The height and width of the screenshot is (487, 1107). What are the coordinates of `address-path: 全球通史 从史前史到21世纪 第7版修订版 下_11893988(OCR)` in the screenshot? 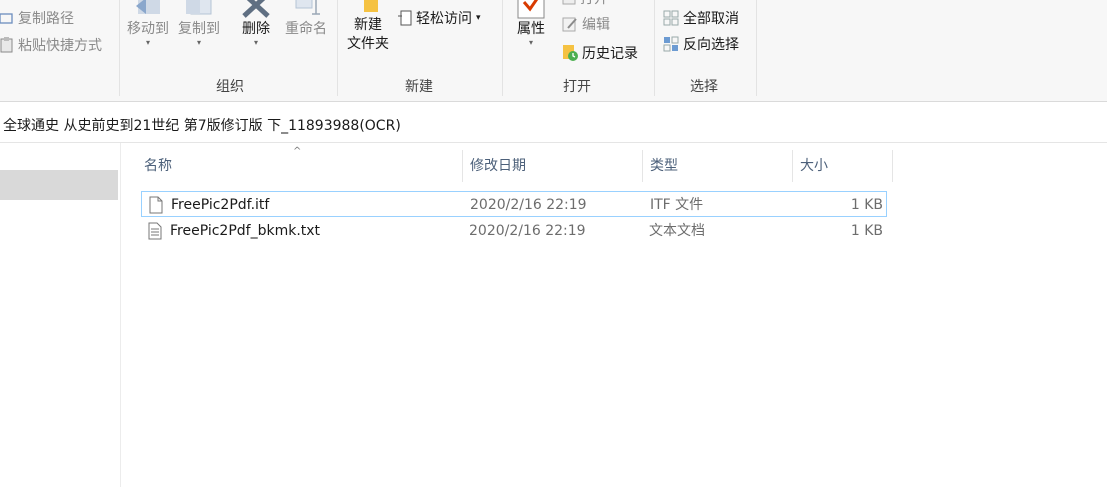 It's located at (202, 126).